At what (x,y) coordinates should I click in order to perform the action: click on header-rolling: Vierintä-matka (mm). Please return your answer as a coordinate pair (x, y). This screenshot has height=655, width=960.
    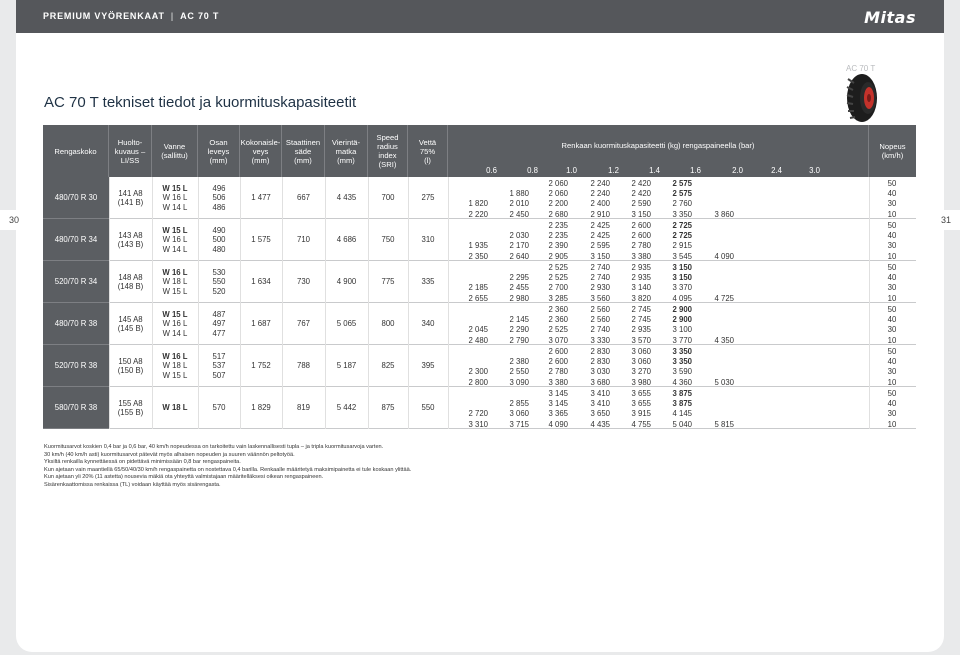
    Looking at the image, I should click on (346, 151).